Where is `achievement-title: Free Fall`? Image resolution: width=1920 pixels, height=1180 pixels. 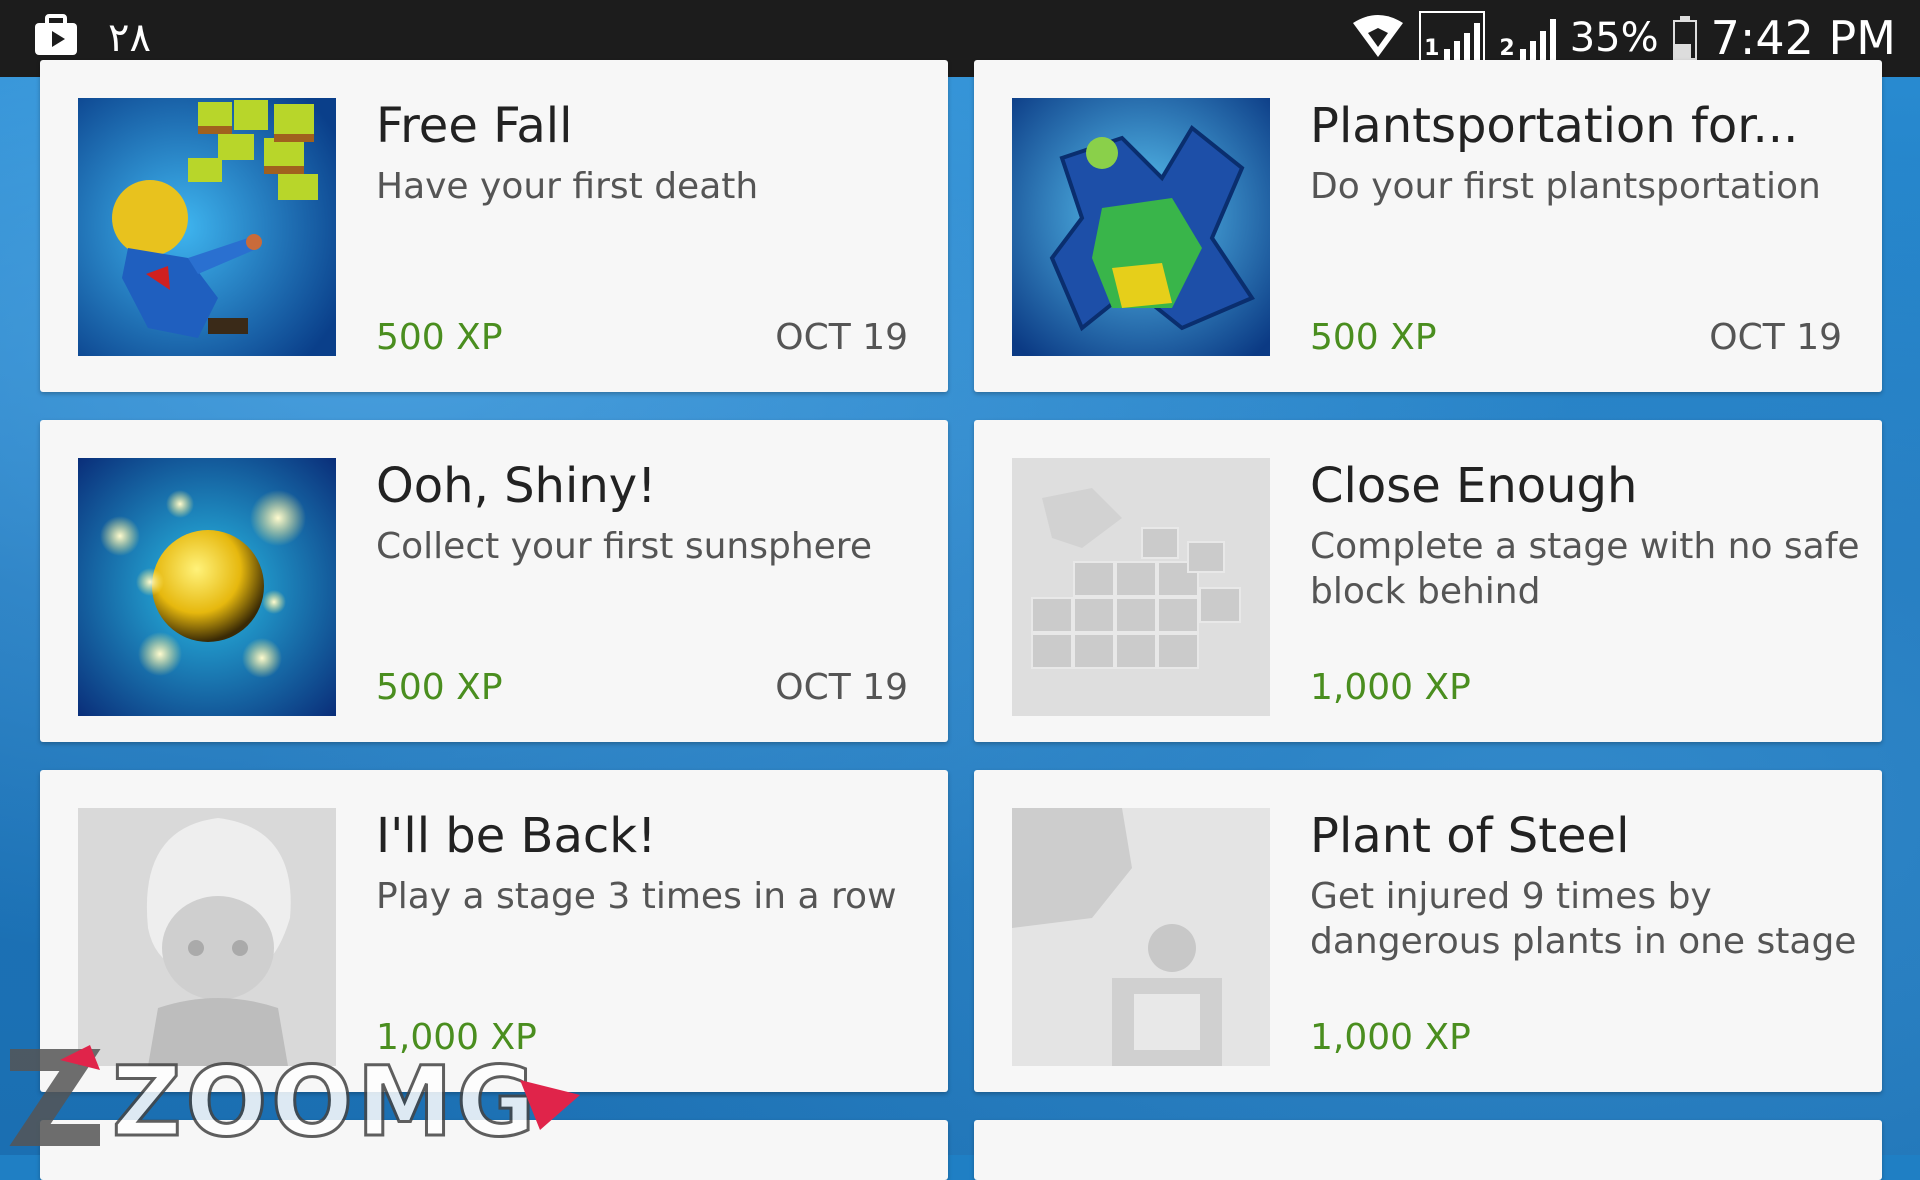 achievement-title: Free Fall is located at coordinates (474, 126).